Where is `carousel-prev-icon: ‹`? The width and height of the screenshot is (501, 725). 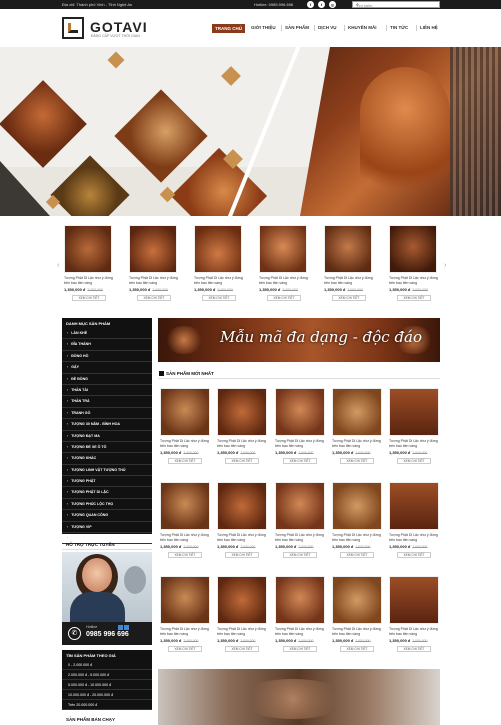 carousel-prev-icon: ‹ is located at coordinates (58, 265).